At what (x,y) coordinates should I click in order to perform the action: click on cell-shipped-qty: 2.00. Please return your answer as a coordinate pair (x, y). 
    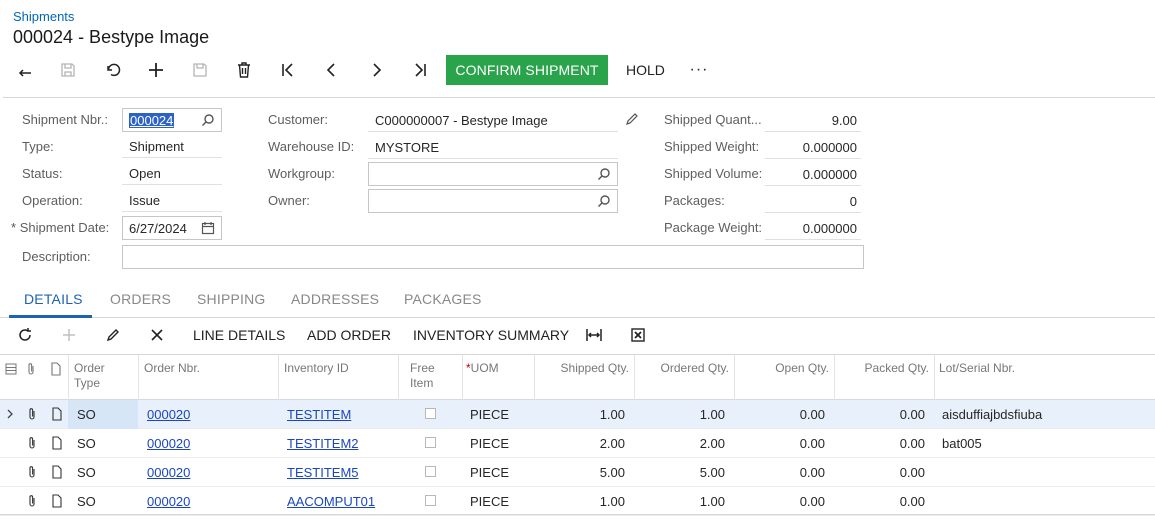
    Looking at the image, I should click on (579, 443).